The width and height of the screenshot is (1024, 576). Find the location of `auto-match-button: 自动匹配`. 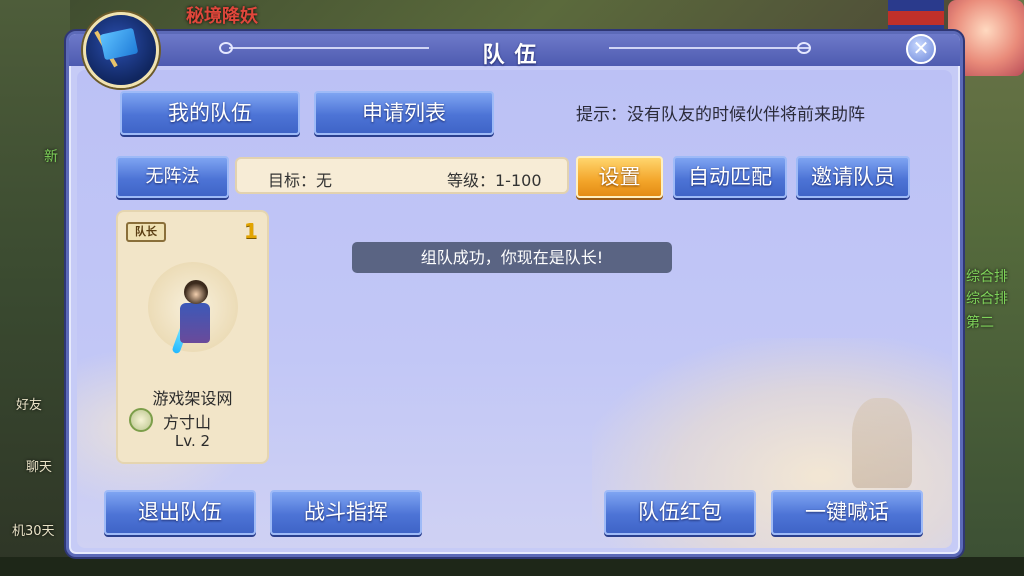

auto-match-button: 自动匹配 is located at coordinates (730, 177).